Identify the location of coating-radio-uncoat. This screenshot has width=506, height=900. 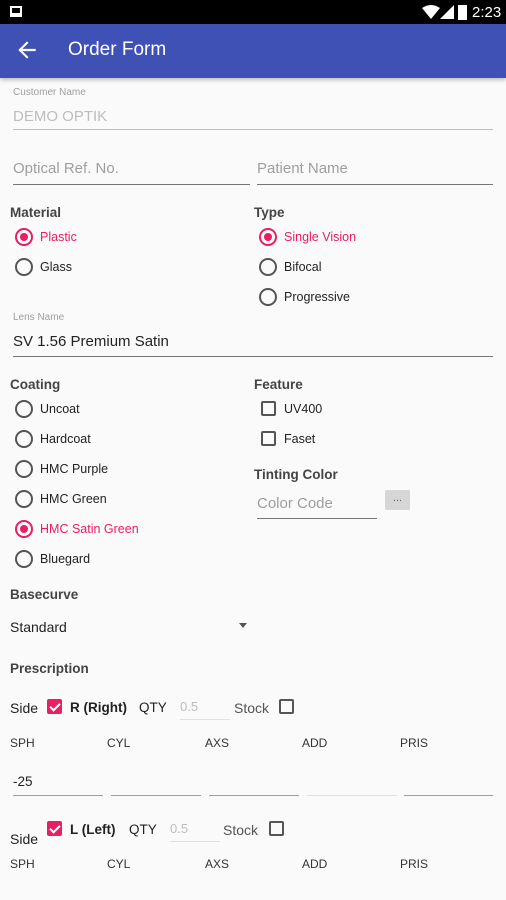
(24, 409).